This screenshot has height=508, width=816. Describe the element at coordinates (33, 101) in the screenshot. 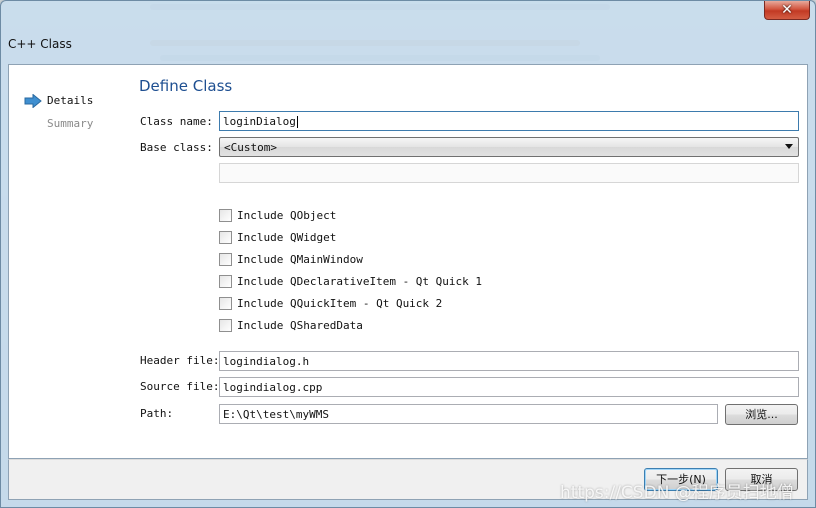

I see `current-step-arrow-icon` at that location.